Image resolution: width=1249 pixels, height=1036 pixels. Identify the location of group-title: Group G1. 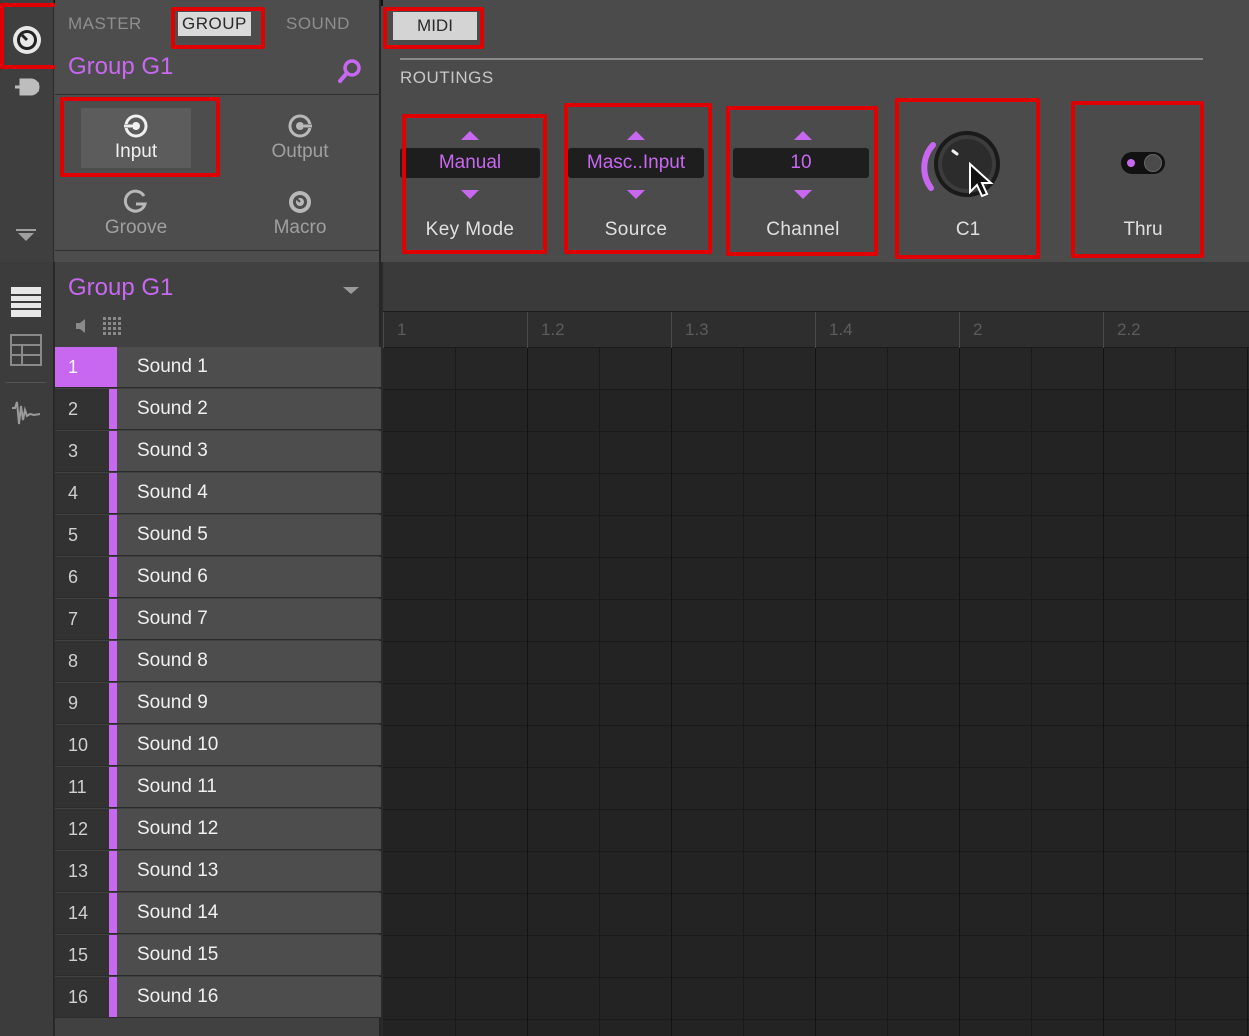
(120, 288).